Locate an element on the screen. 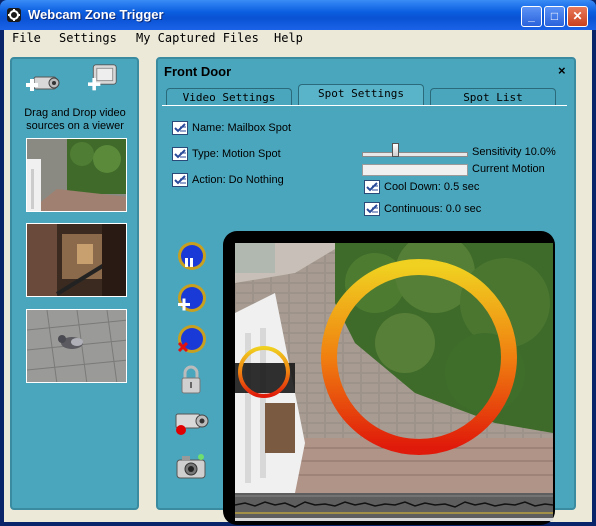  edit-type-icon is located at coordinates (180, 154).